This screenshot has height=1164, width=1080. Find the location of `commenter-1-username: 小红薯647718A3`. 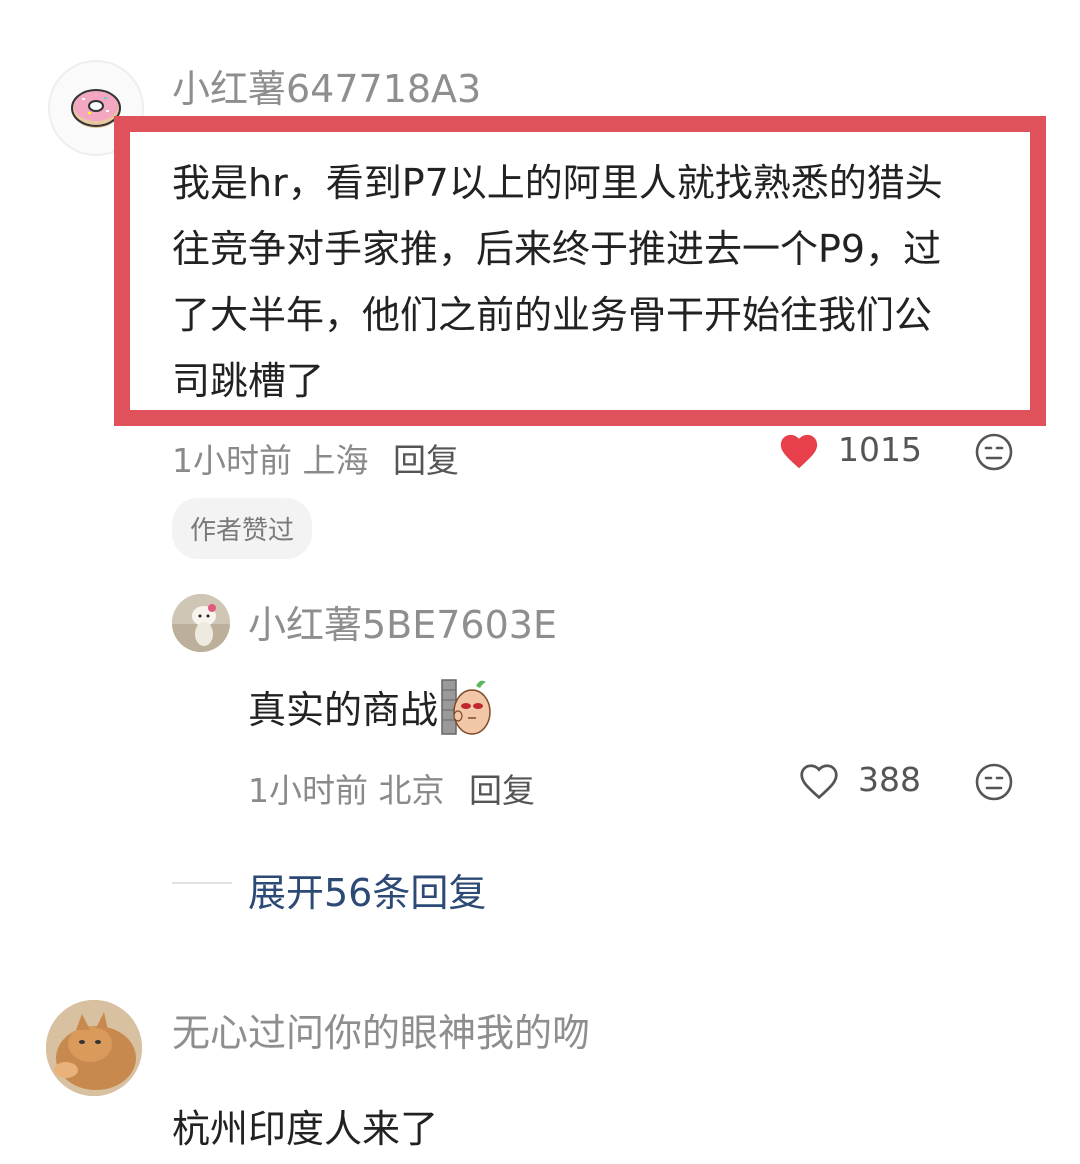

commenter-1-username: 小红薯647718A3 is located at coordinates (326, 89).